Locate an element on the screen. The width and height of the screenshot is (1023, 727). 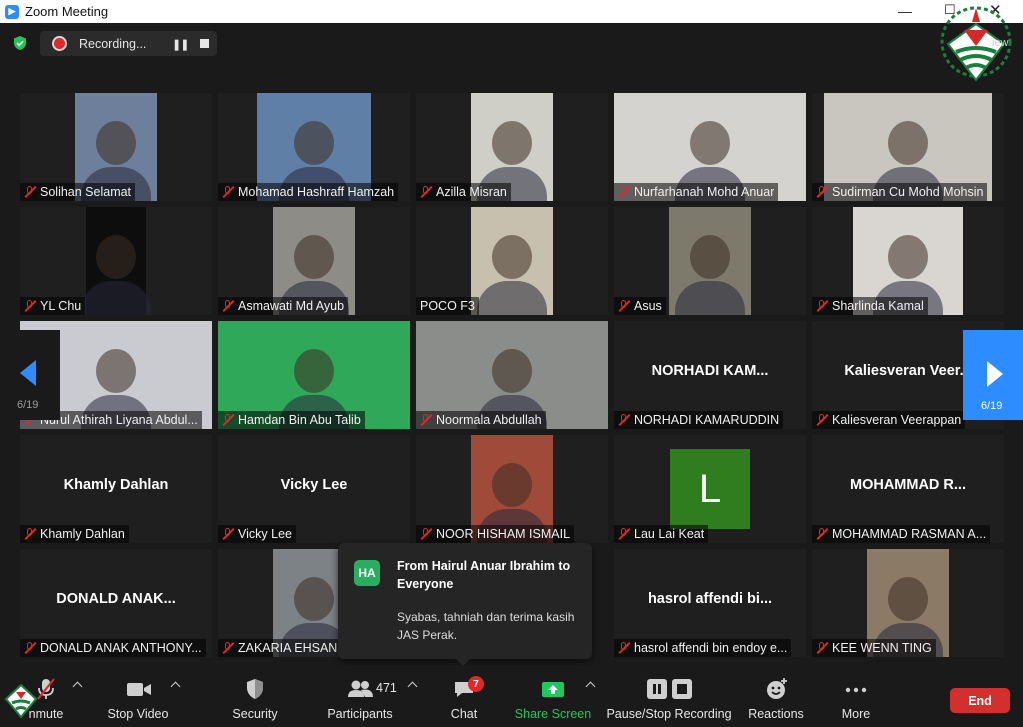
pause-stop-recording-button: Pause/Stop Recording is located at coordinates (669, 696).